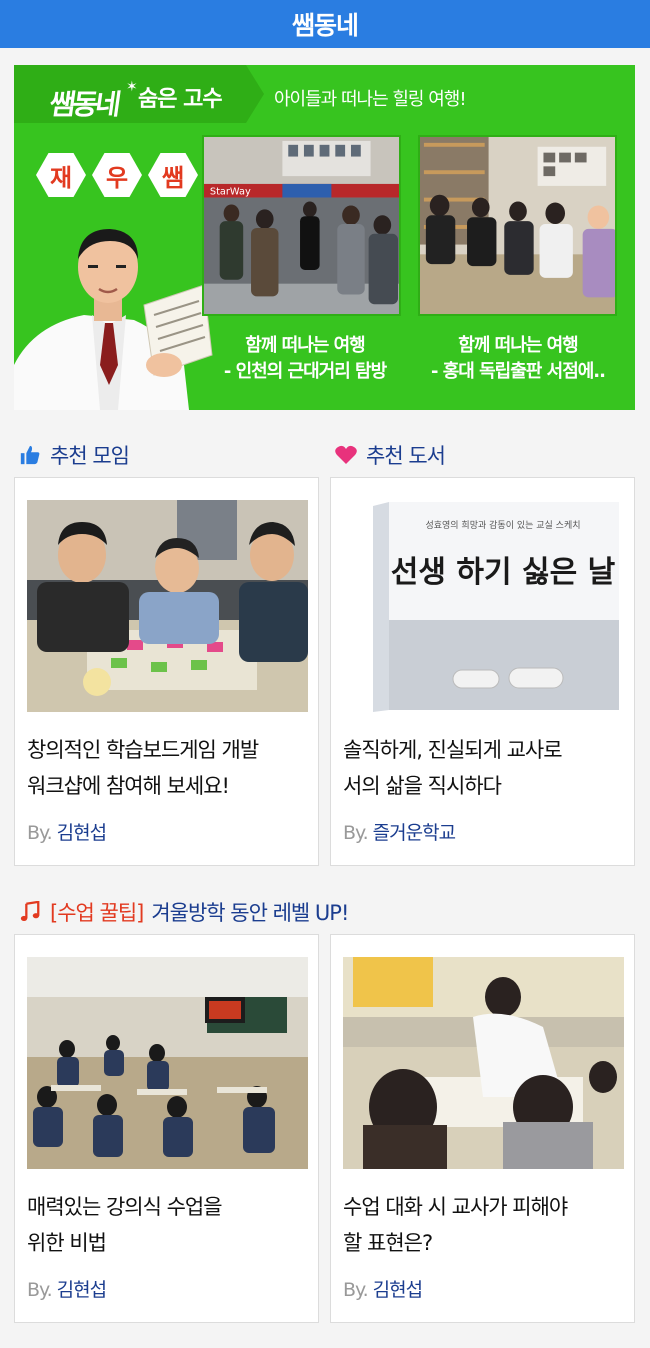 This screenshot has height=1348, width=650. What do you see at coordinates (483, 606) in the screenshot?
I see `card-image: 성효영의 희망과 감동이 있는 교실 스케치 선생 하기 싫은 날` at bounding box center [483, 606].